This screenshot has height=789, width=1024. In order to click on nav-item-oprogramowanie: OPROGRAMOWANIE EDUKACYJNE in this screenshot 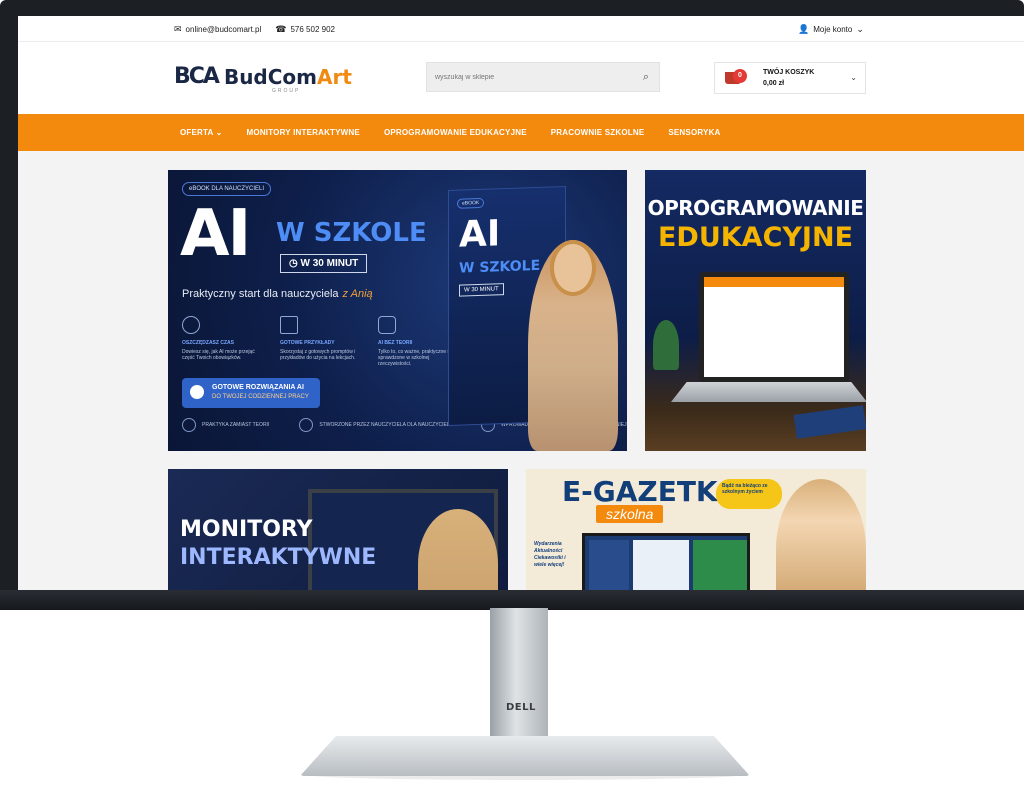, I will do `click(455, 132)`.